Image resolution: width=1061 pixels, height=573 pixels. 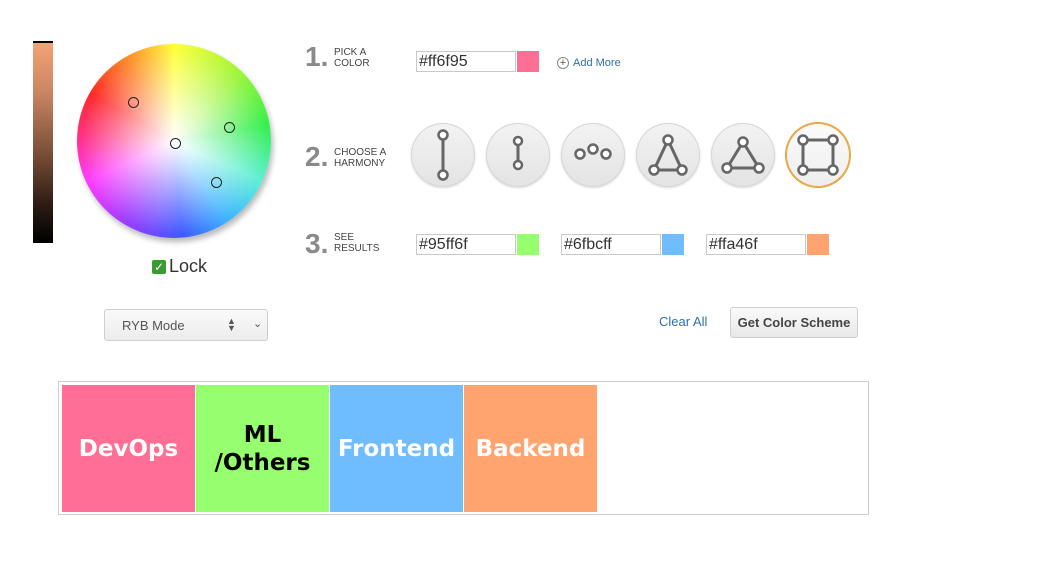 I want to click on pick-color-swatch, so click(x=528, y=61).